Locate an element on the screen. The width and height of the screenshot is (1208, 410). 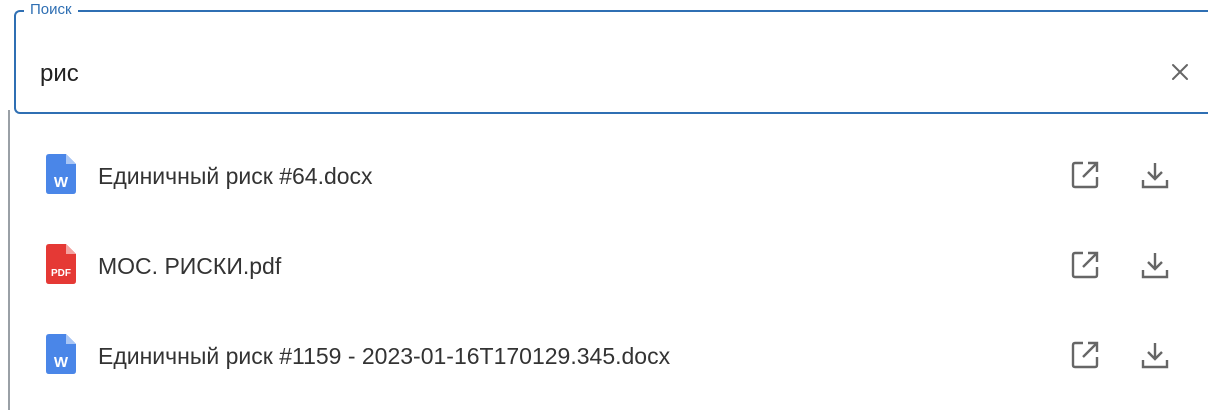
search-input is located at coordinates (580, 74).